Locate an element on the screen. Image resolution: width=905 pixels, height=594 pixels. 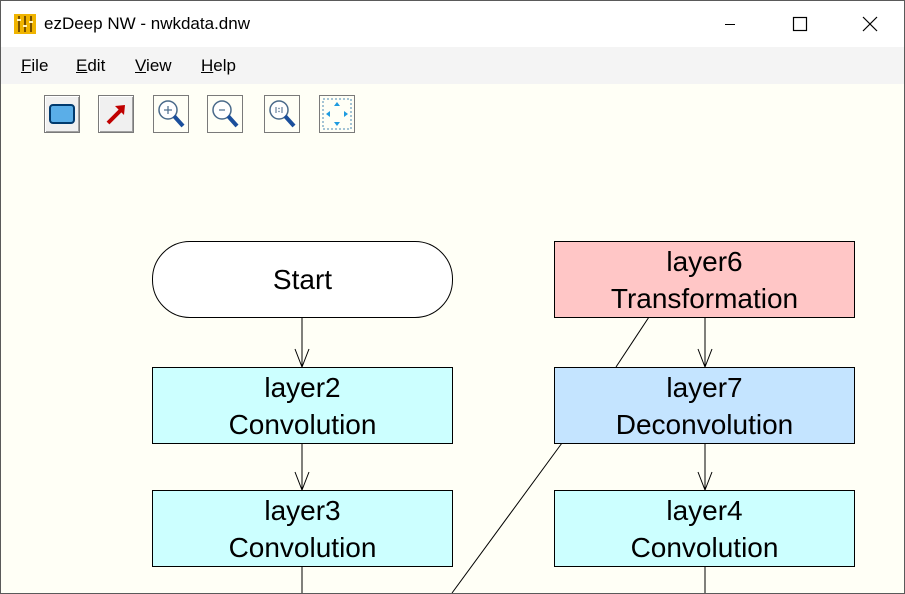
node-layer2-type: Convolution is located at coordinates (302, 424).